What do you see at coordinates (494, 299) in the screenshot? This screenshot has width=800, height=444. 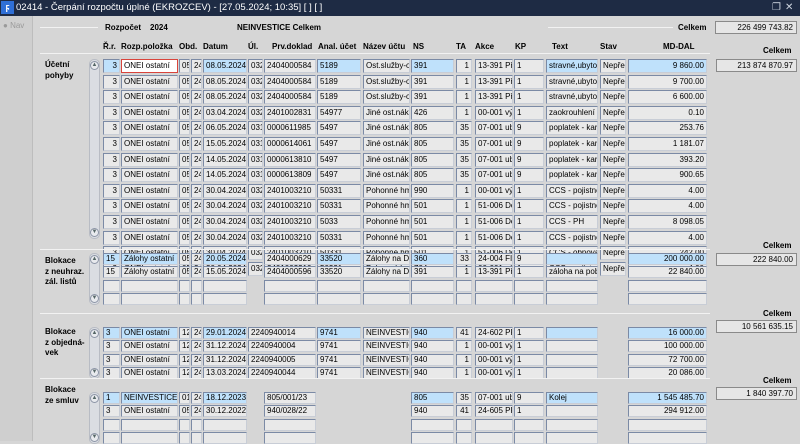 I see `cell-akce` at bounding box center [494, 299].